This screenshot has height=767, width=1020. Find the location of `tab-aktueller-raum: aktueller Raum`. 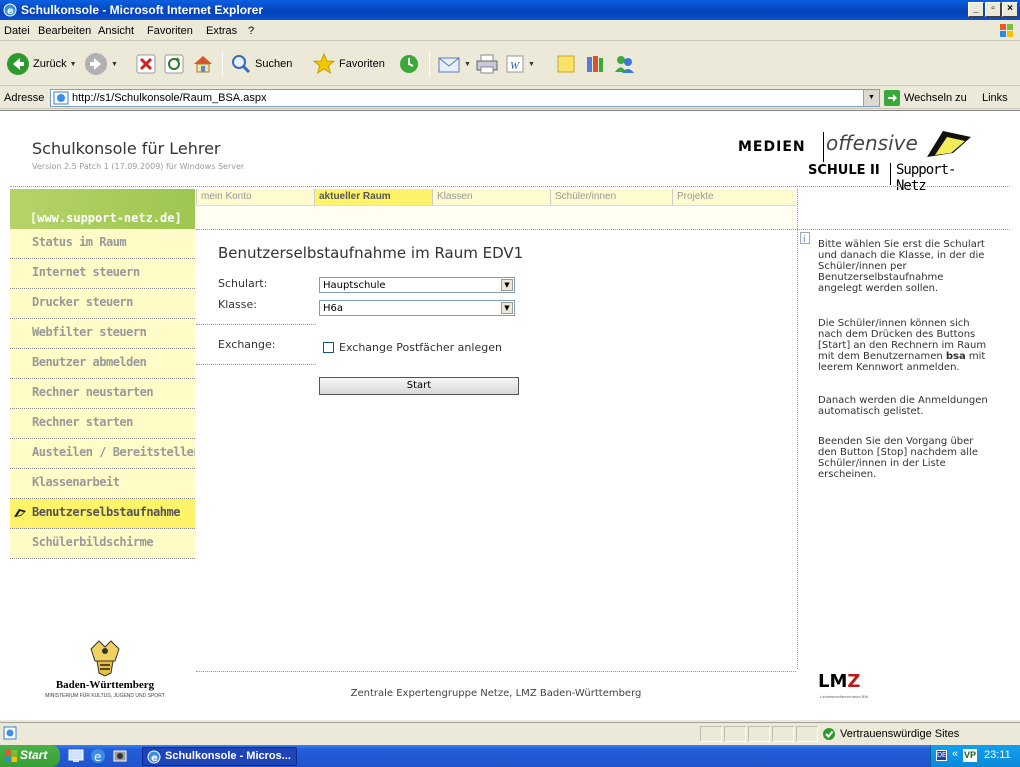

tab-aktueller-raum: aktueller Raum is located at coordinates (373, 197).